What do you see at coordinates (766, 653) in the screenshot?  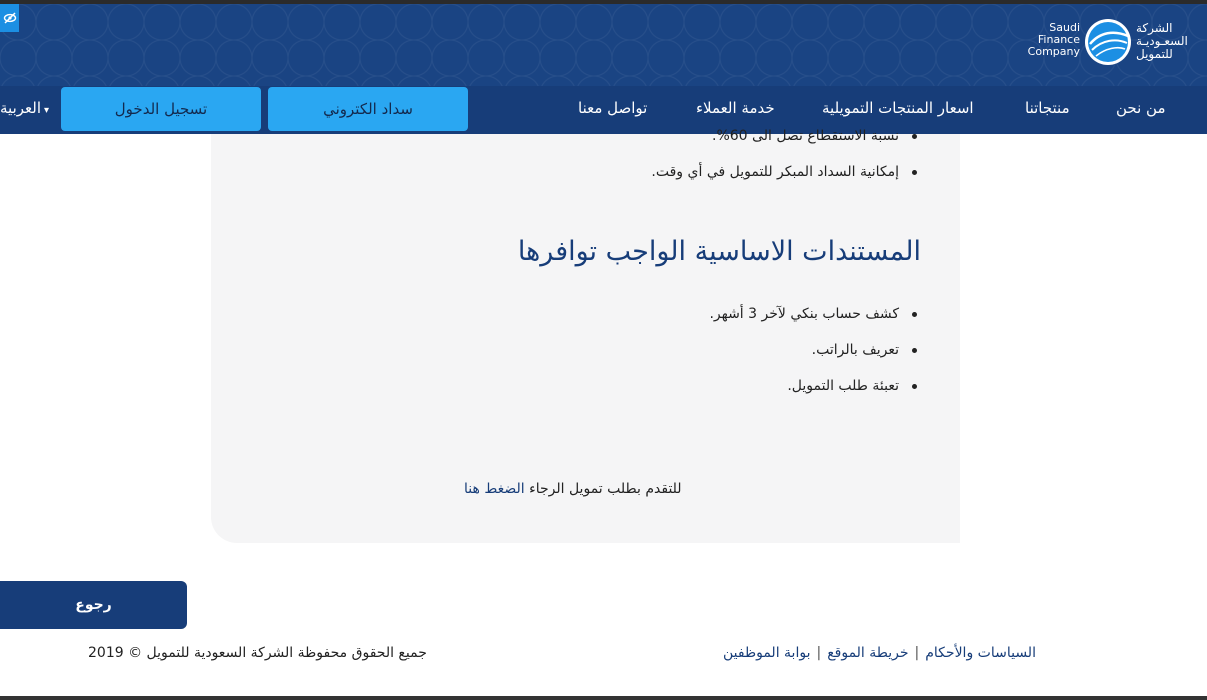 I see `footer-link-employees: بوابة الموظفين` at bounding box center [766, 653].